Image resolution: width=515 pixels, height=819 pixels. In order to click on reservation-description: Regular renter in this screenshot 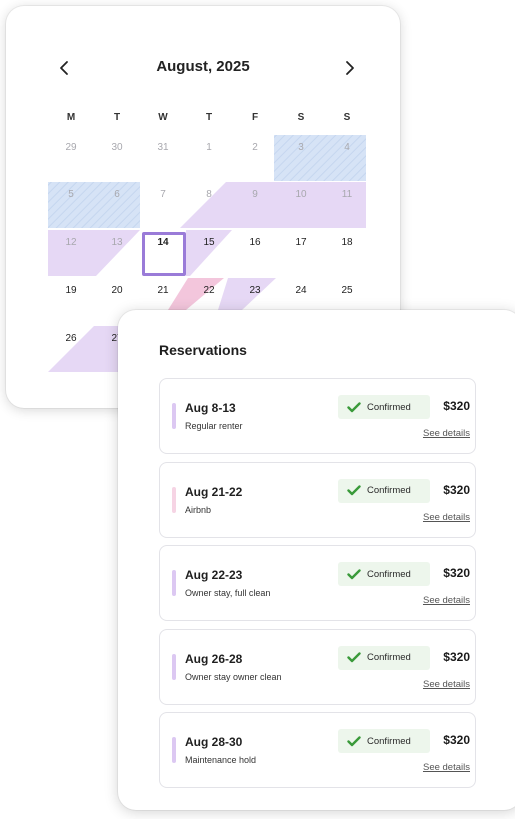, I will do `click(214, 426)`.